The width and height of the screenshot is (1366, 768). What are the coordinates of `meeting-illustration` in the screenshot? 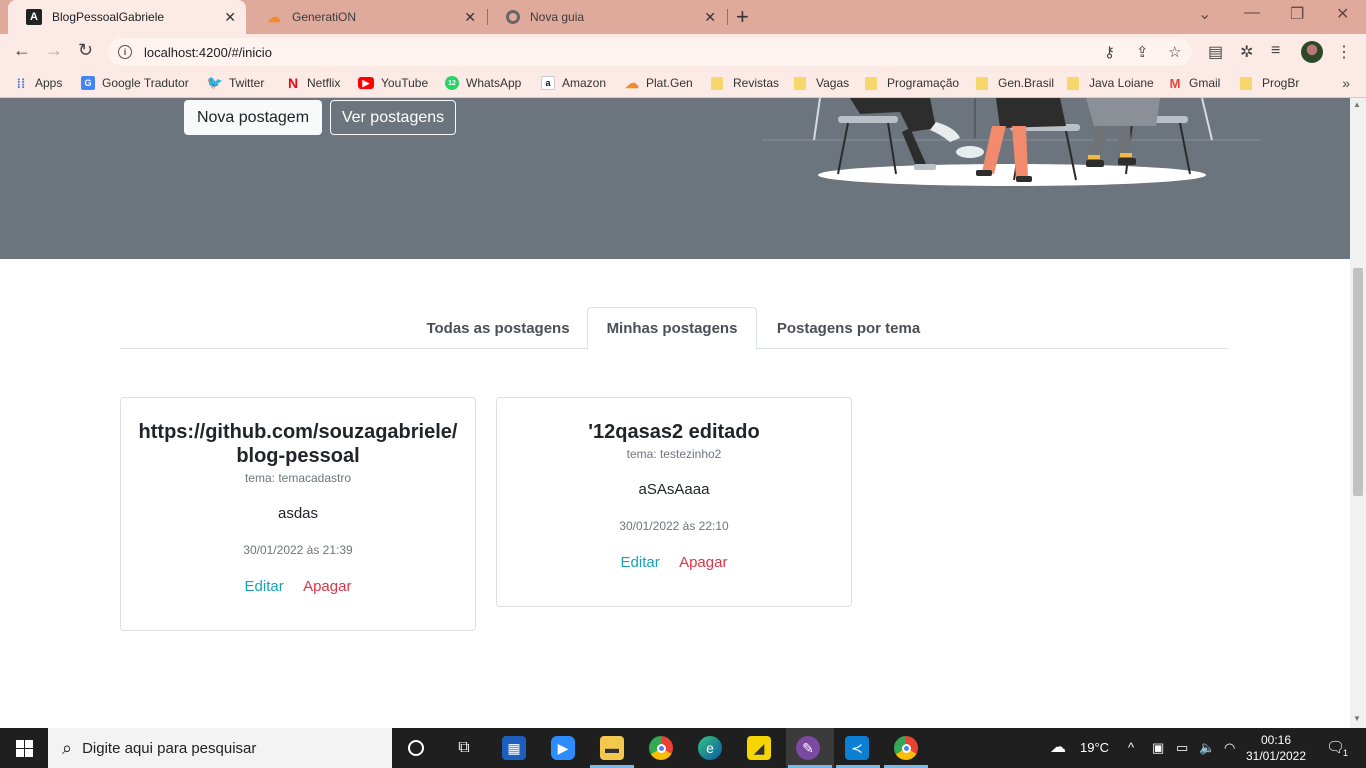 It's located at (1011, 142).